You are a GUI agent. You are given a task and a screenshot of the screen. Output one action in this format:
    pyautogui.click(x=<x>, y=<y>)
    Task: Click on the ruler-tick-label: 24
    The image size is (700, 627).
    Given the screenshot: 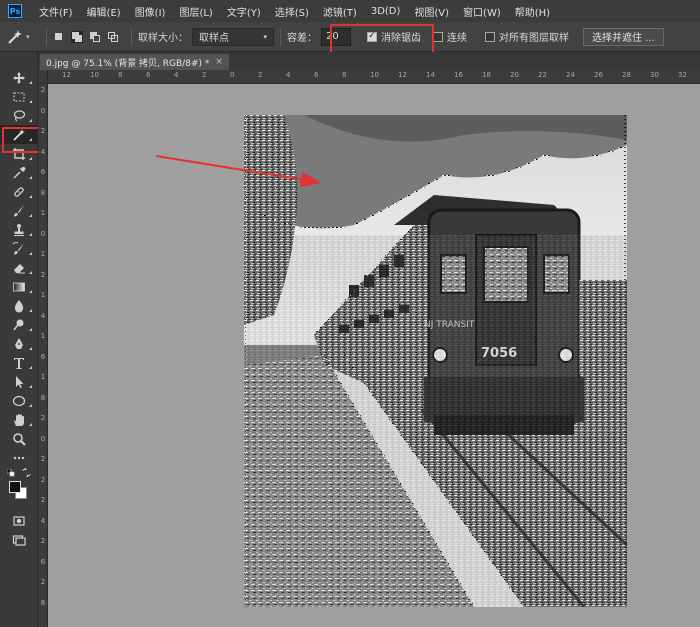 What is the action you would take?
    pyautogui.click(x=570, y=75)
    